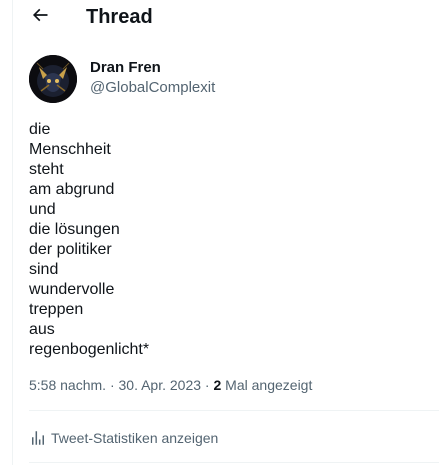 The width and height of the screenshot is (439, 465). I want to click on tweet-timestamp: 5:58 nachm. · 30. Apr. 2023, so click(115, 385).